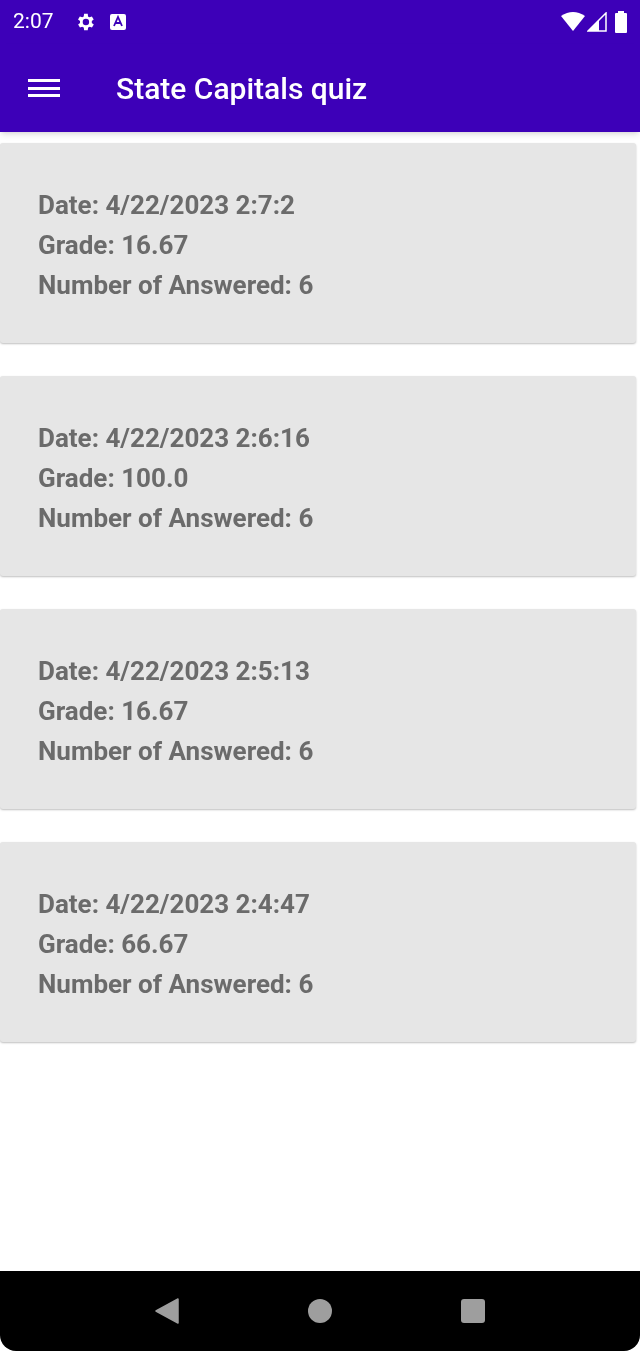 The image size is (640, 1351). I want to click on signal-icon, so click(597, 22).